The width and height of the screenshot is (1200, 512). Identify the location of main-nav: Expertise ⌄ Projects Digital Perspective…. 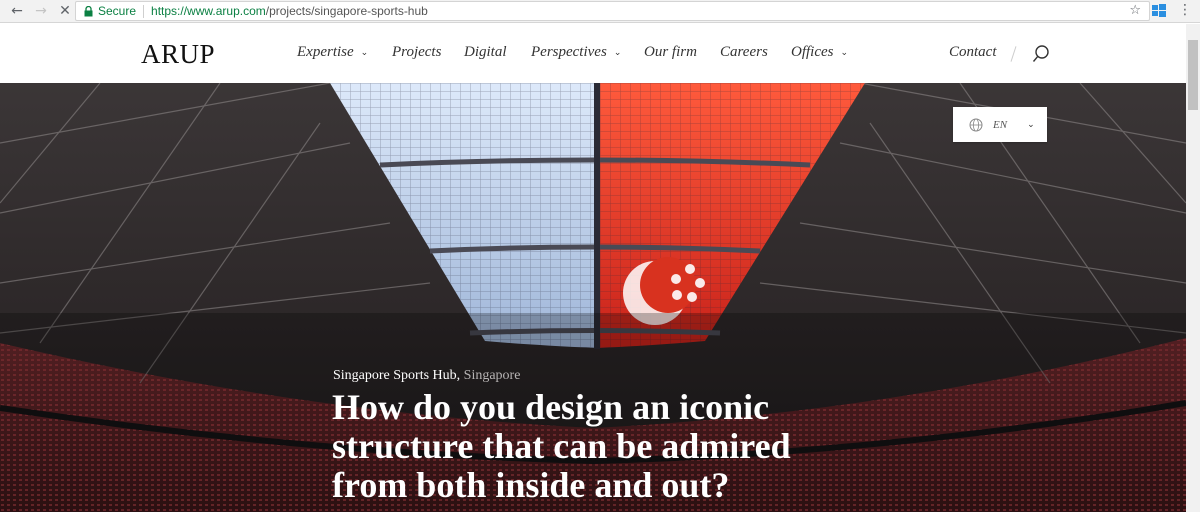
(579, 52).